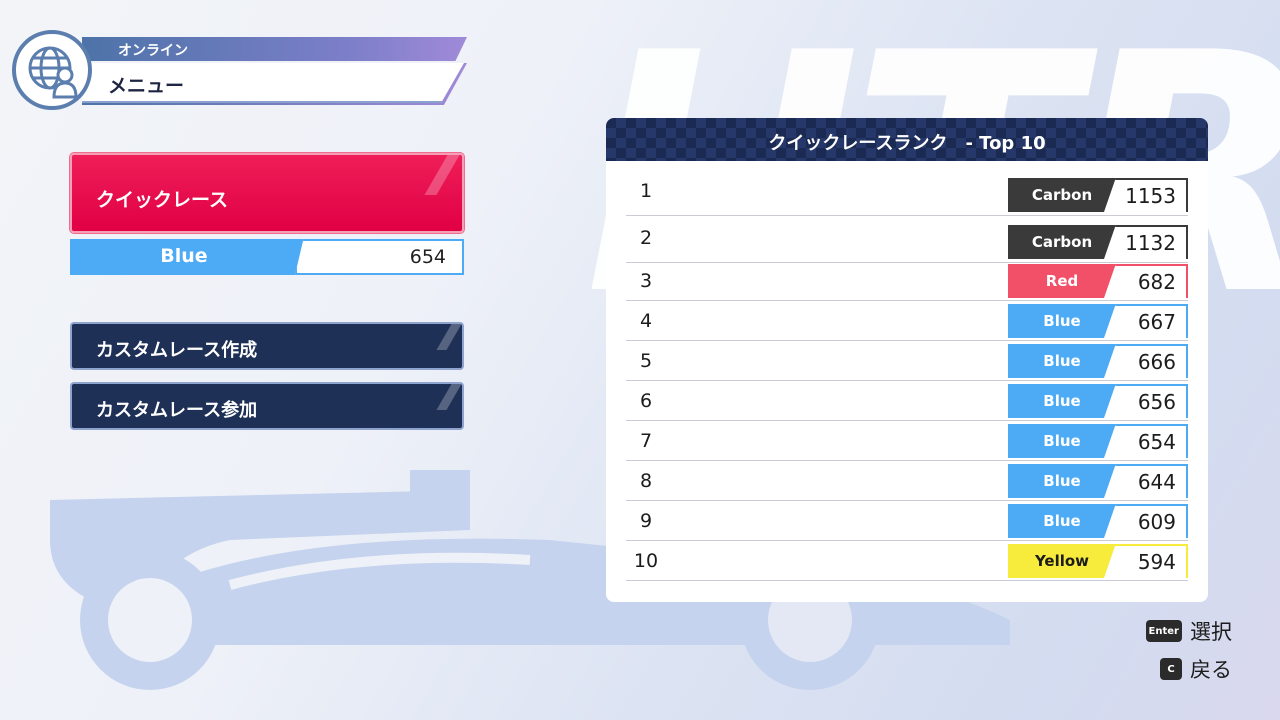  I want to click on rank-position: 8, so click(646, 481).